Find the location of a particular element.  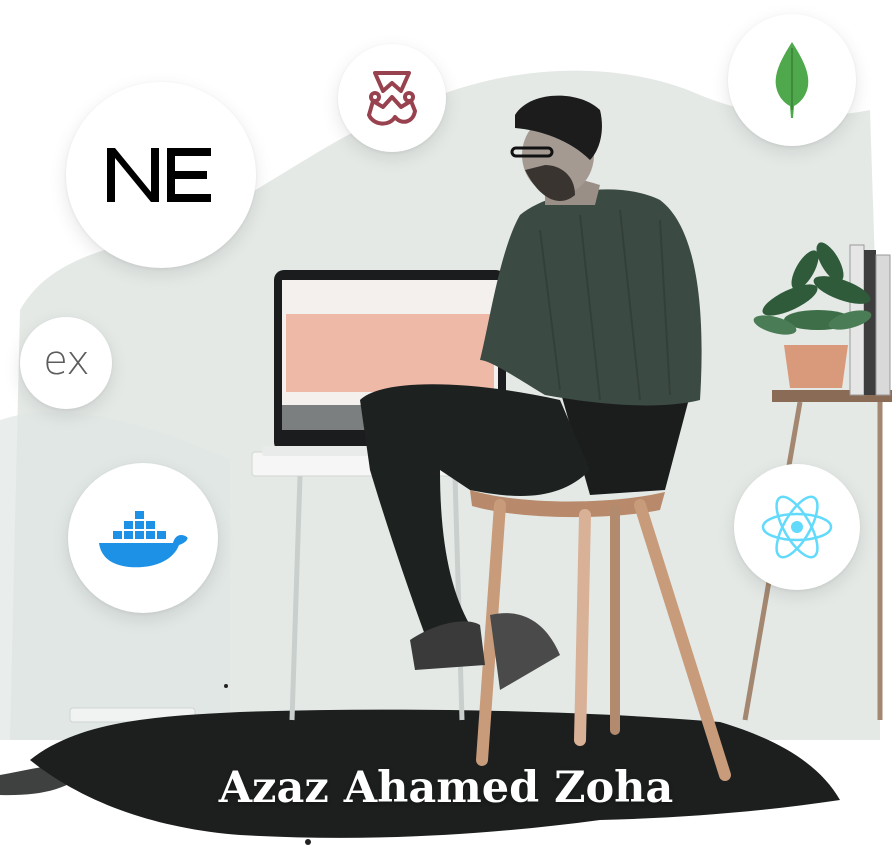

docker-icon is located at coordinates (143, 539).